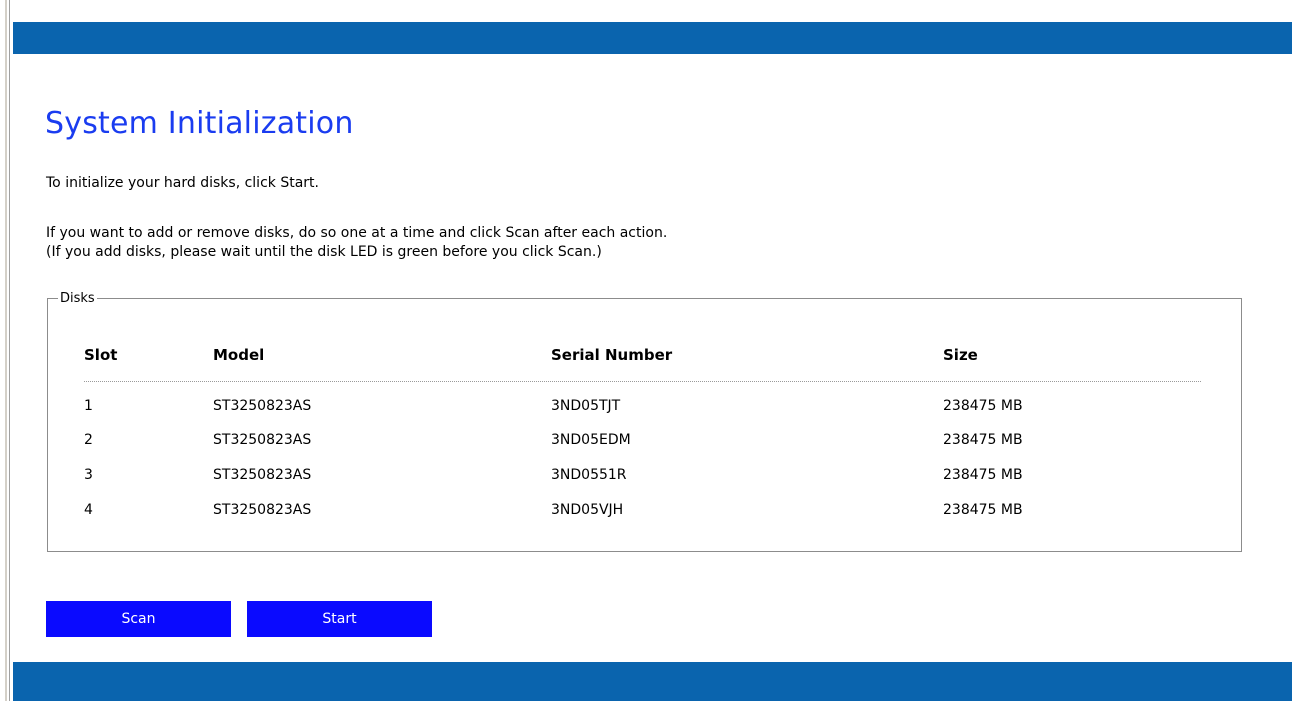 This screenshot has height=701, width=1292. What do you see at coordinates (642, 476) in the screenshot?
I see `table-row: 3 ST3250823AS 3ND0551R 238475 MB` at bounding box center [642, 476].